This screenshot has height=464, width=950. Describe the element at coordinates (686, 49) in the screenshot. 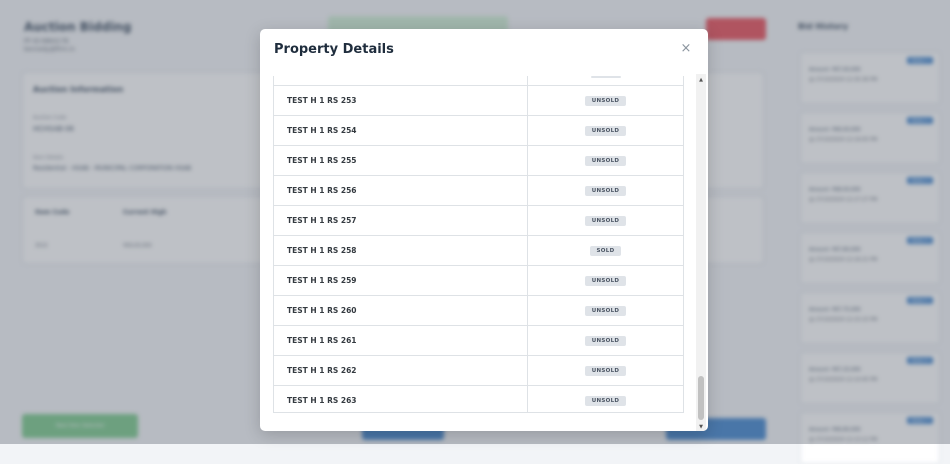

I see `close-icon: ×` at that location.